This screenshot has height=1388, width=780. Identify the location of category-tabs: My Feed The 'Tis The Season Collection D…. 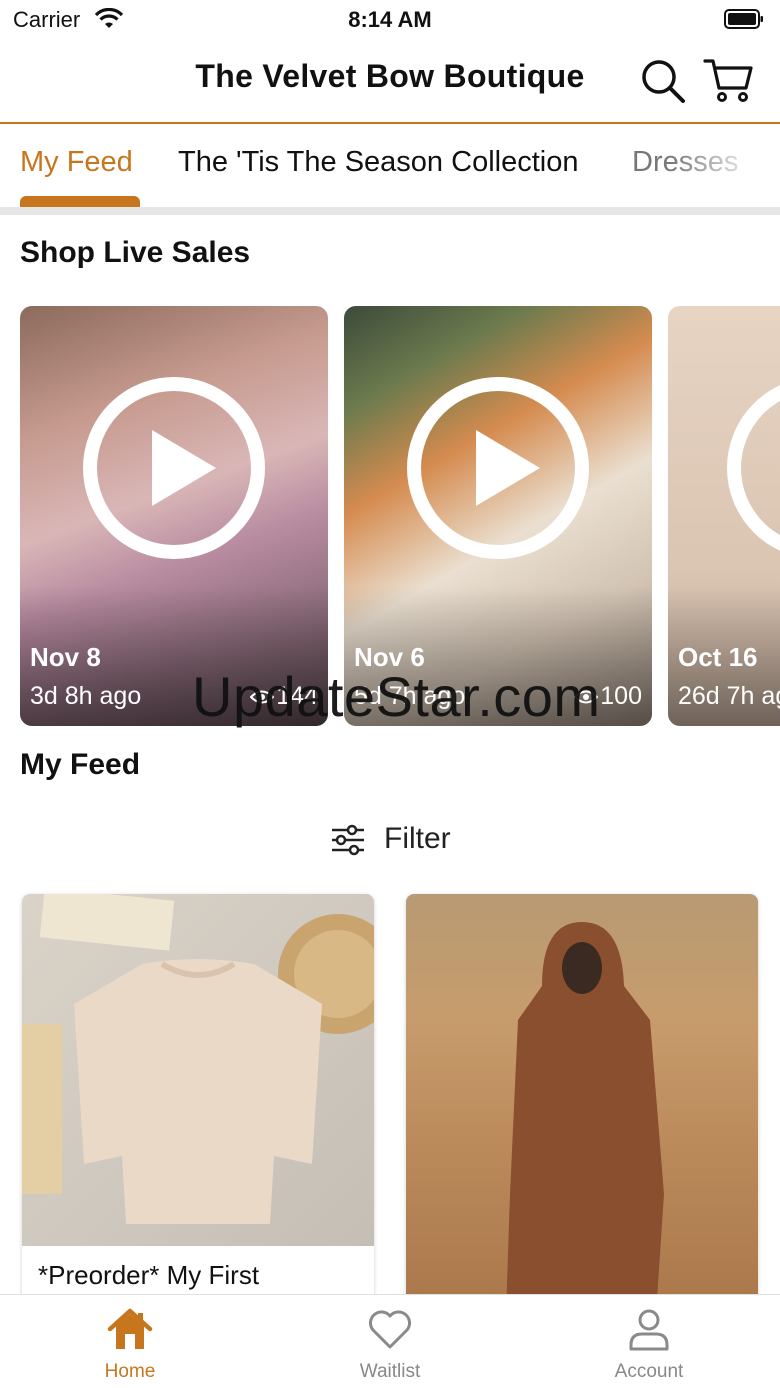
(390, 166).